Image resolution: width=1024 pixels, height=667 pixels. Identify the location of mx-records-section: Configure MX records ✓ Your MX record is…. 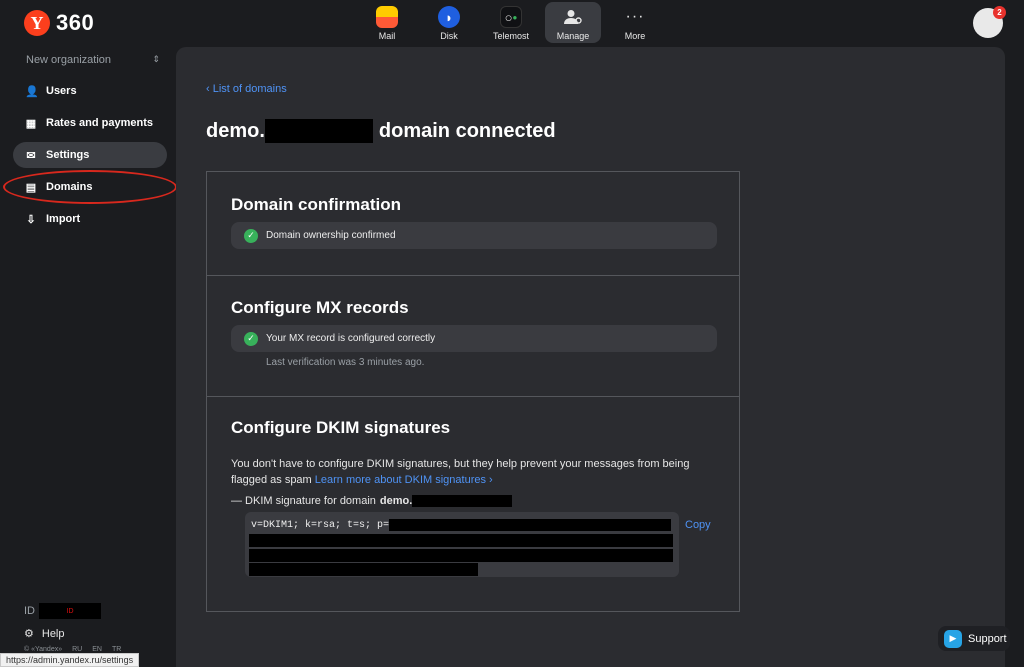
(473, 336).